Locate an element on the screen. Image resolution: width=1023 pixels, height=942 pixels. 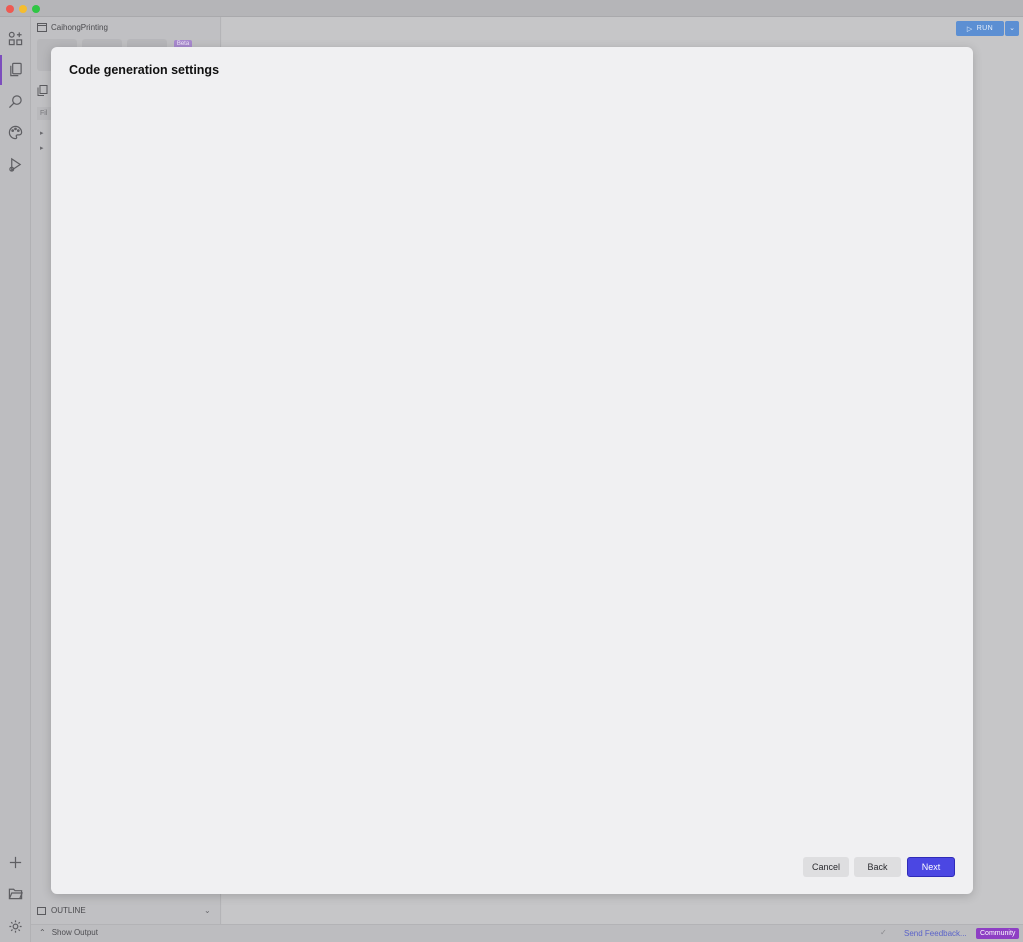
chevron-down-icon: ⌄ is located at coordinates (207, 910).